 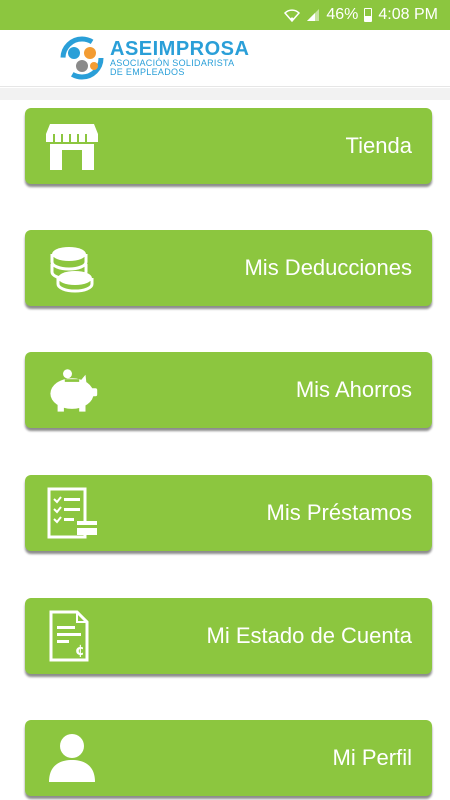 I want to click on piggy-bank-icon, so click(x=74, y=390).